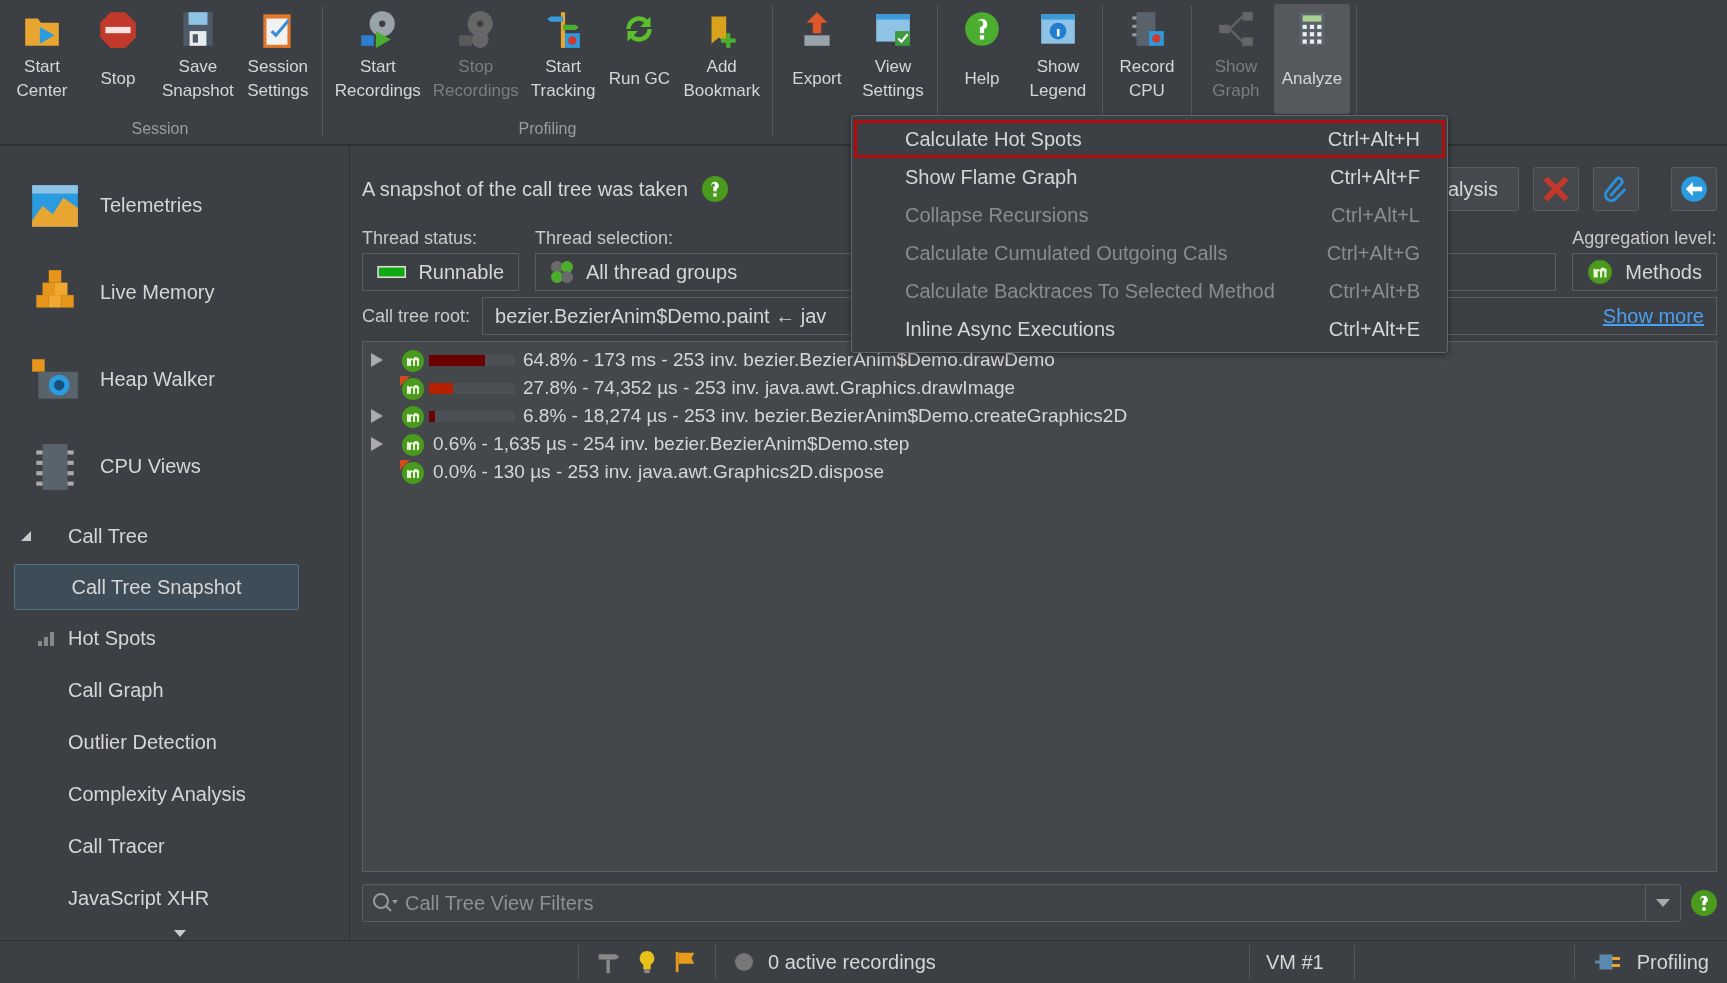  Describe the element at coordinates (605, 238) in the screenshot. I see `field-label: Thread selection:` at that location.